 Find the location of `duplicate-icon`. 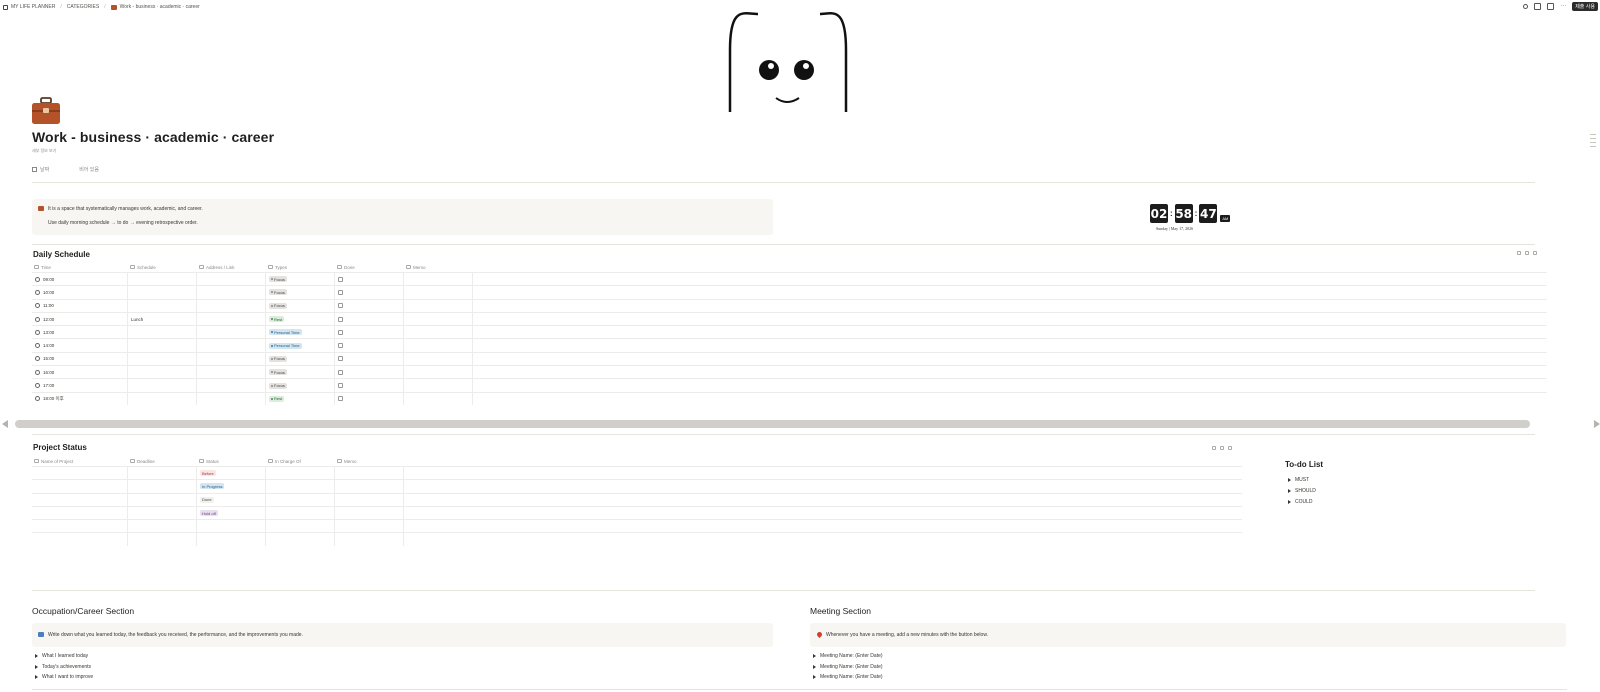

duplicate-icon is located at coordinates (1551, 6).